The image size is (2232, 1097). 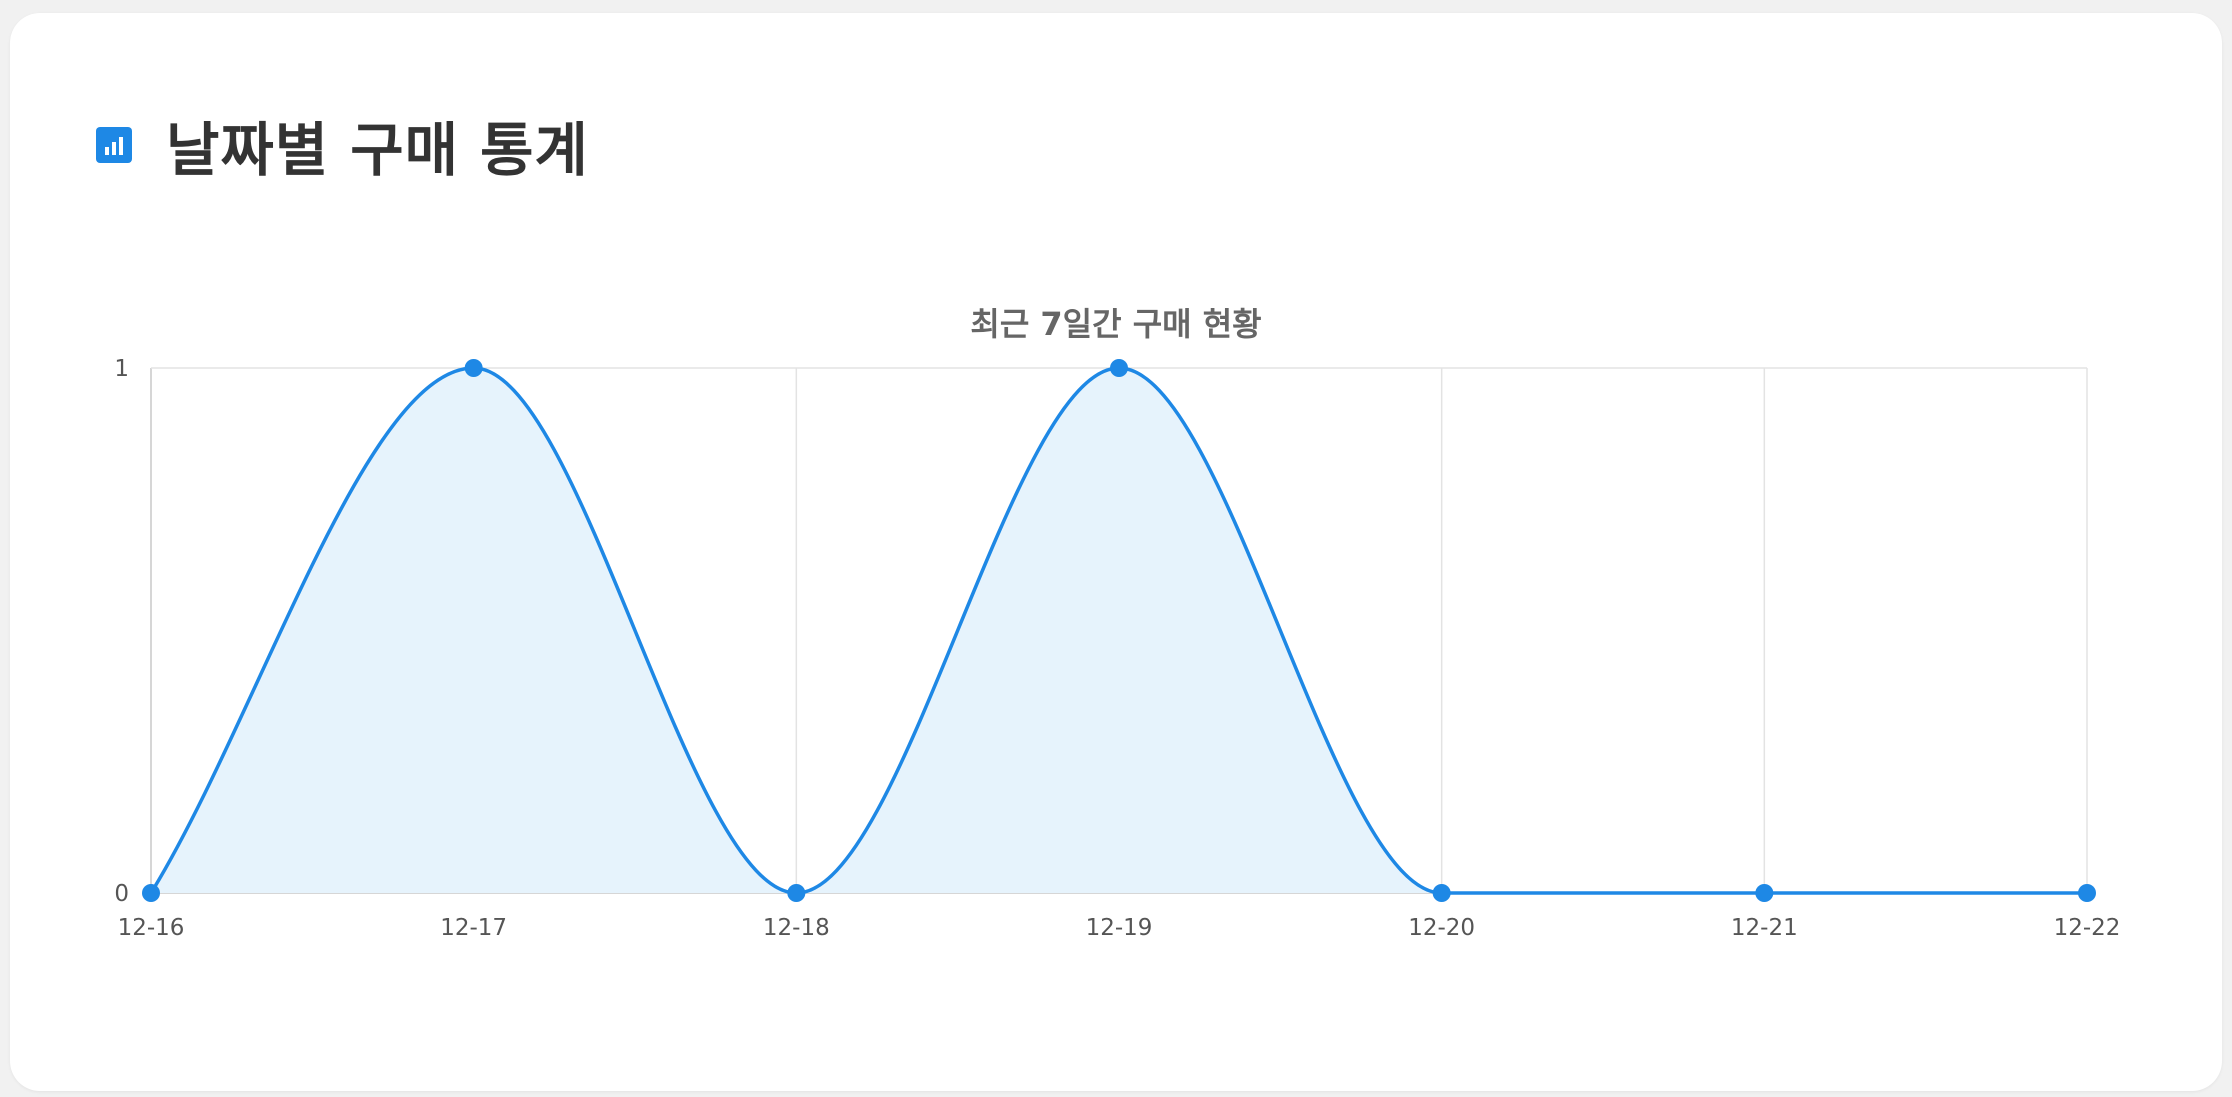 I want to click on x-tick-label: 12-20, so click(x=1441, y=928).